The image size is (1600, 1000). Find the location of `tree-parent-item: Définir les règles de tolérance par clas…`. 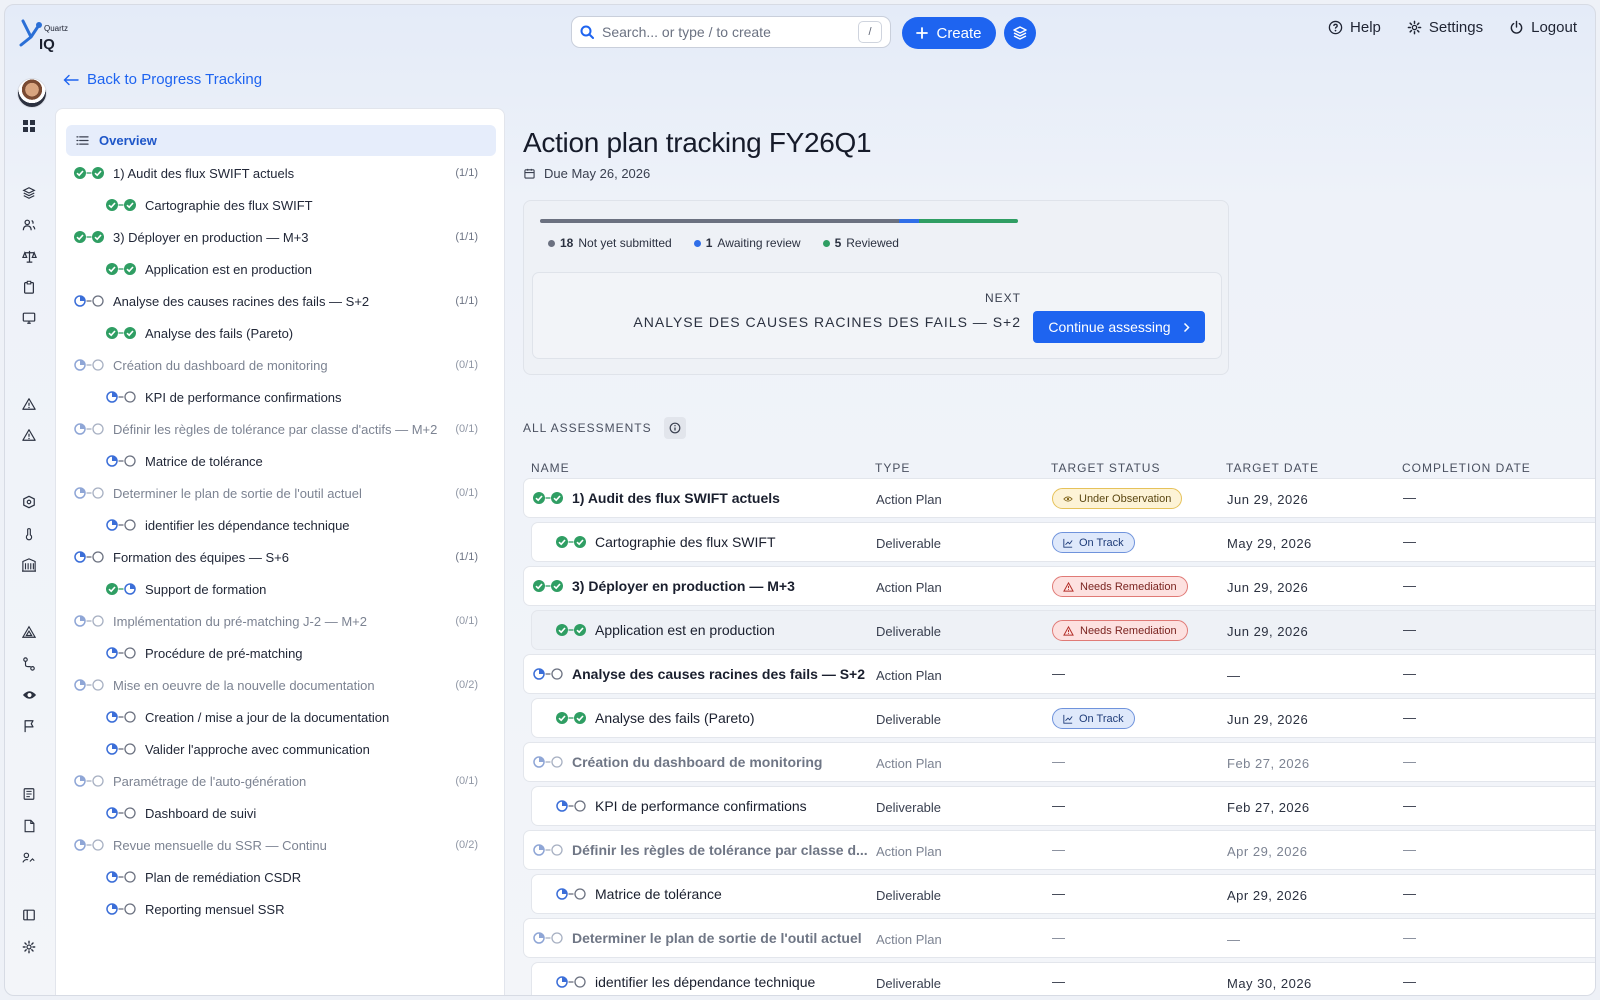

tree-parent-item: Définir les règles de tolérance par clas… is located at coordinates (281, 429).